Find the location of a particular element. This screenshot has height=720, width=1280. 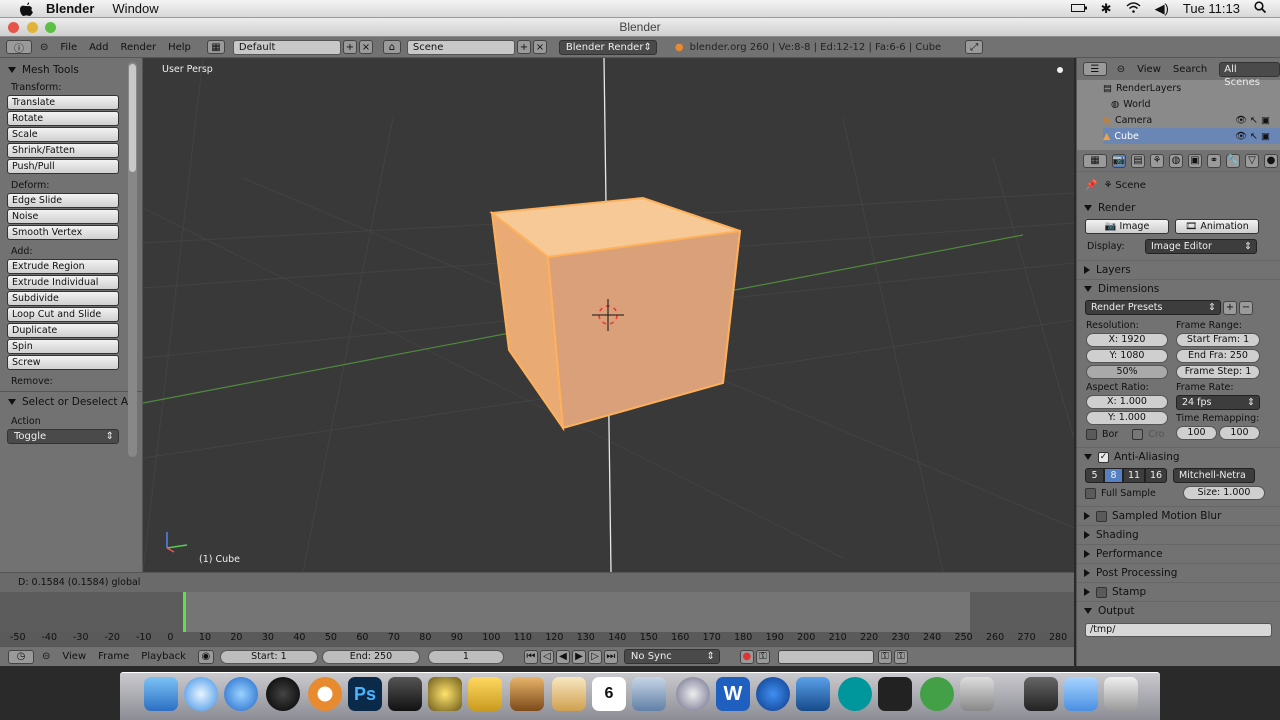

music-folder-icon is located at coordinates (1041, 694).